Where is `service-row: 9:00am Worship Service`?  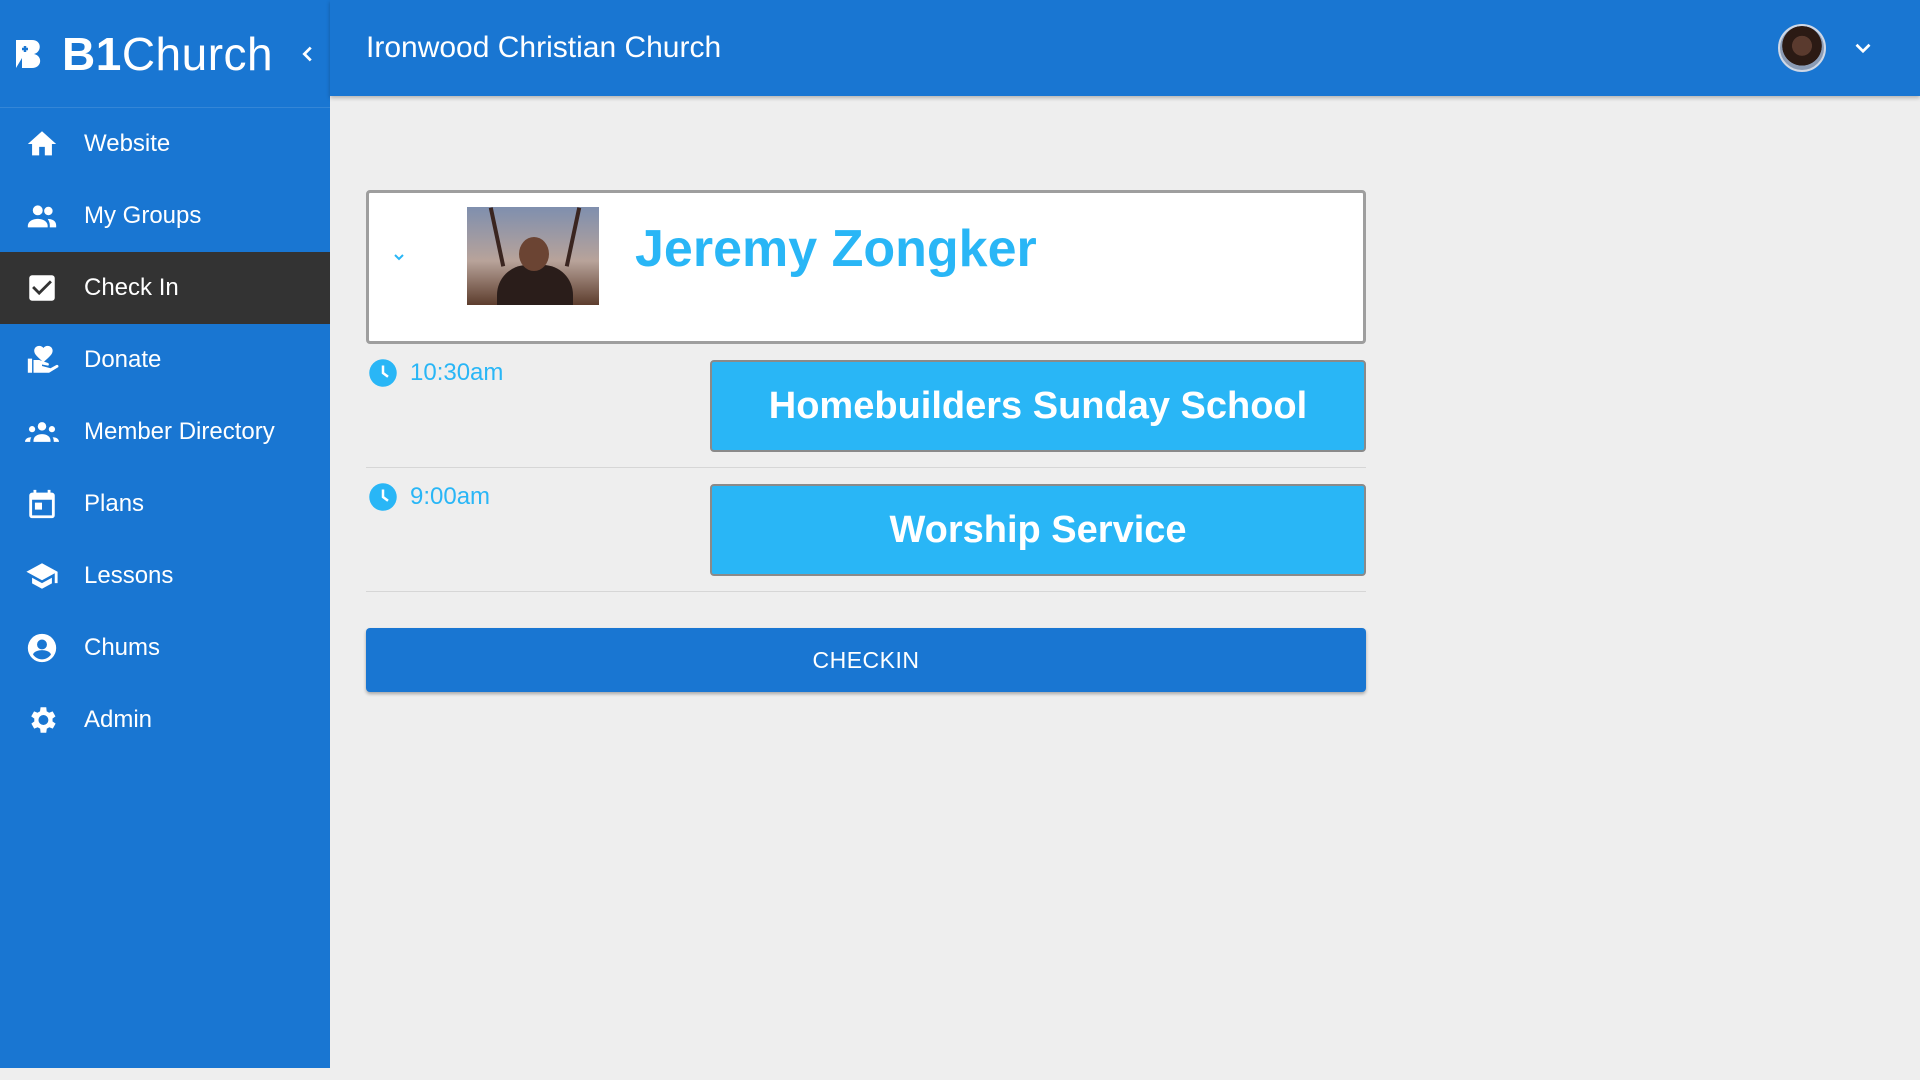
service-row: 9:00am Worship Service is located at coordinates (866, 530).